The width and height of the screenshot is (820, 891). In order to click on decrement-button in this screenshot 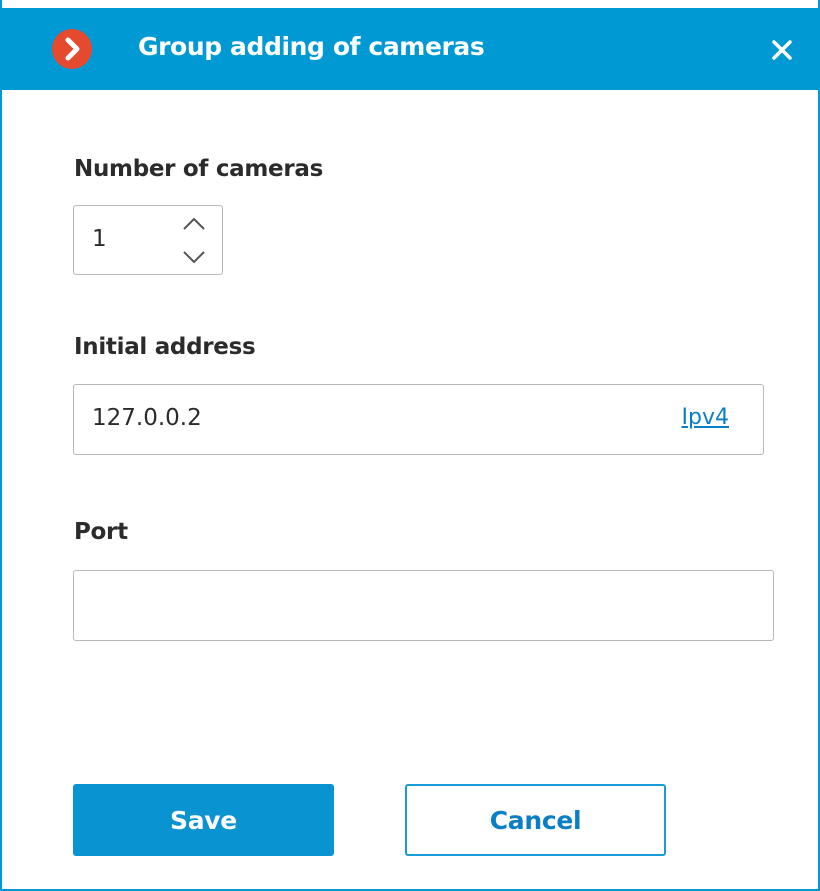, I will do `click(194, 257)`.